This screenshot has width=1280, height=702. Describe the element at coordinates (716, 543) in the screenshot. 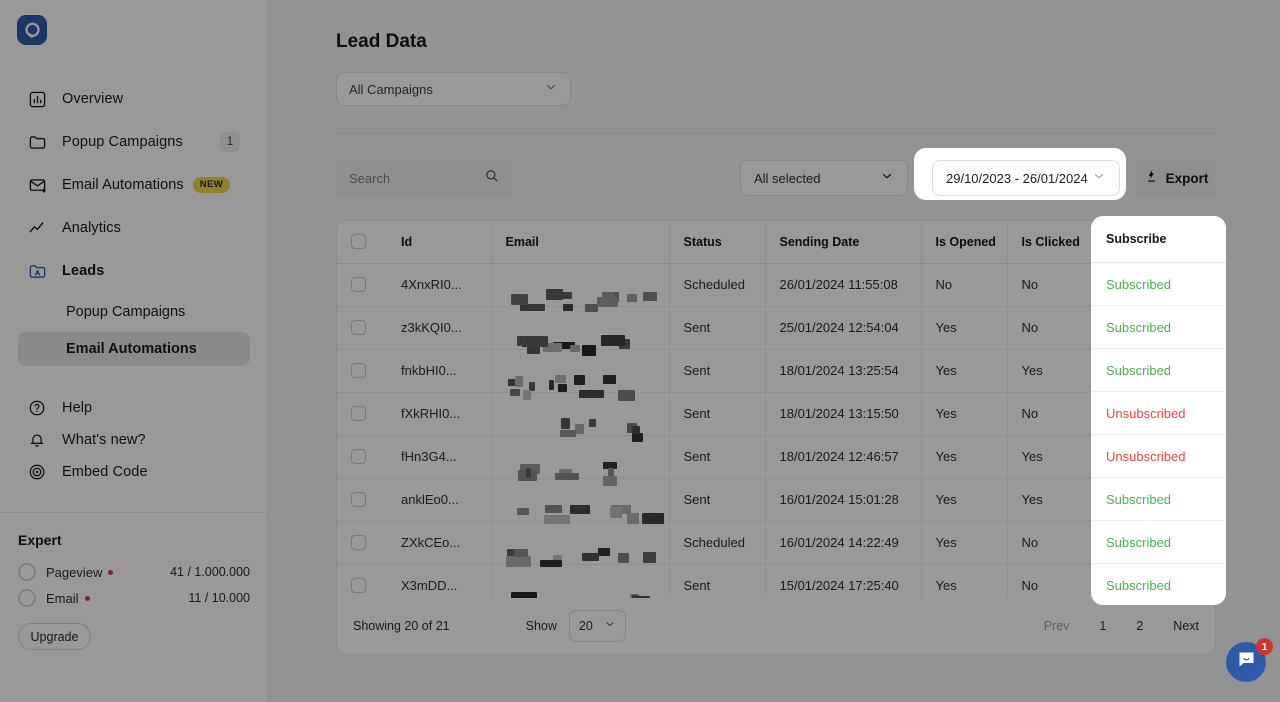

I see `cell-status: Scheduled` at that location.